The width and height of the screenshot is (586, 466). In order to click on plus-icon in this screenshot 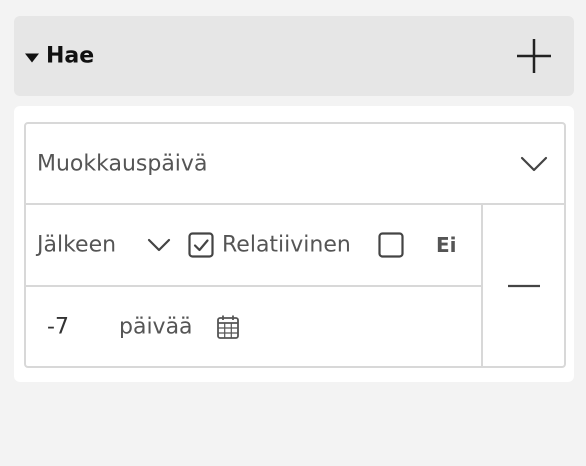, I will do `click(534, 56)`.